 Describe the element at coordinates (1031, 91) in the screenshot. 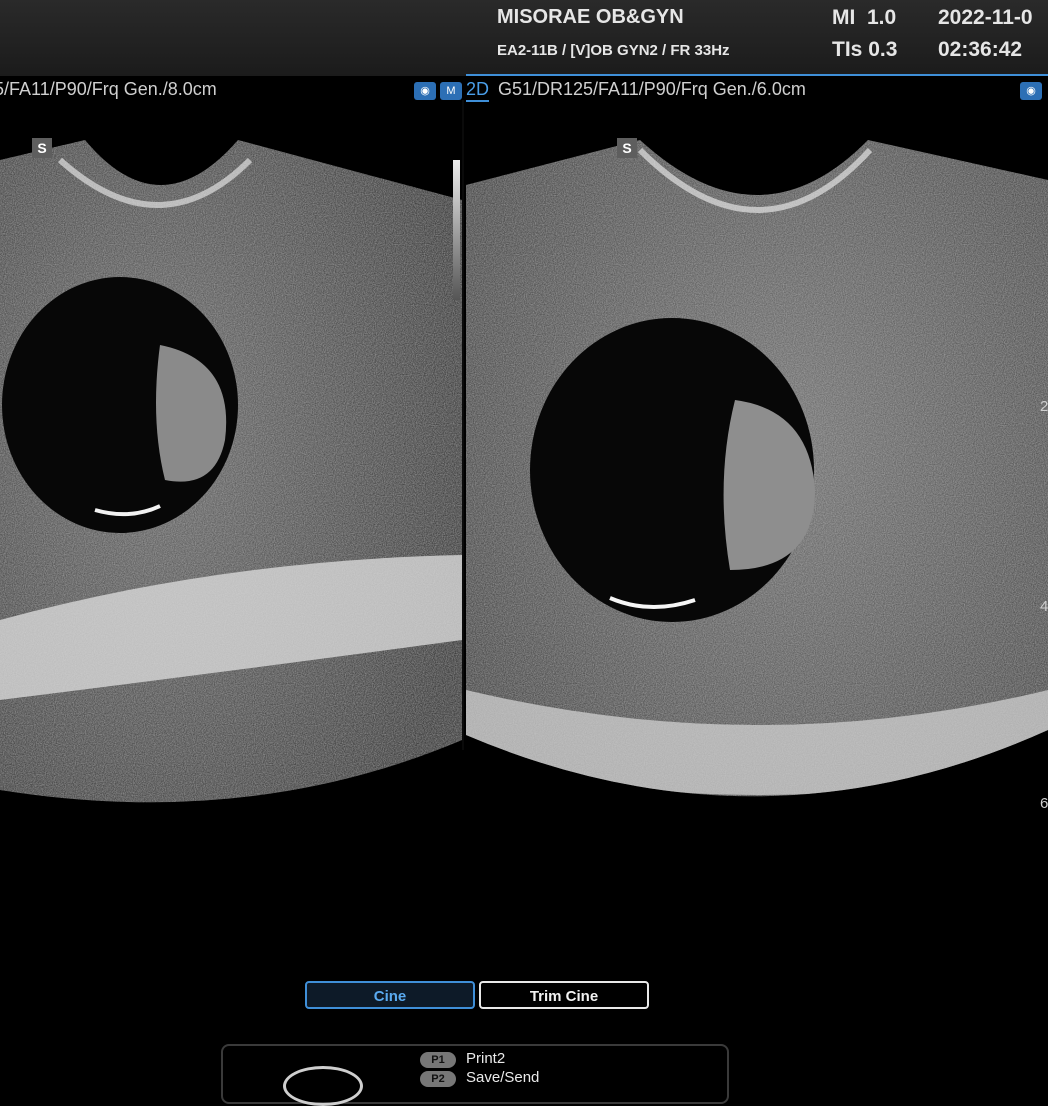

I see `probe-icon-right: ◉` at that location.